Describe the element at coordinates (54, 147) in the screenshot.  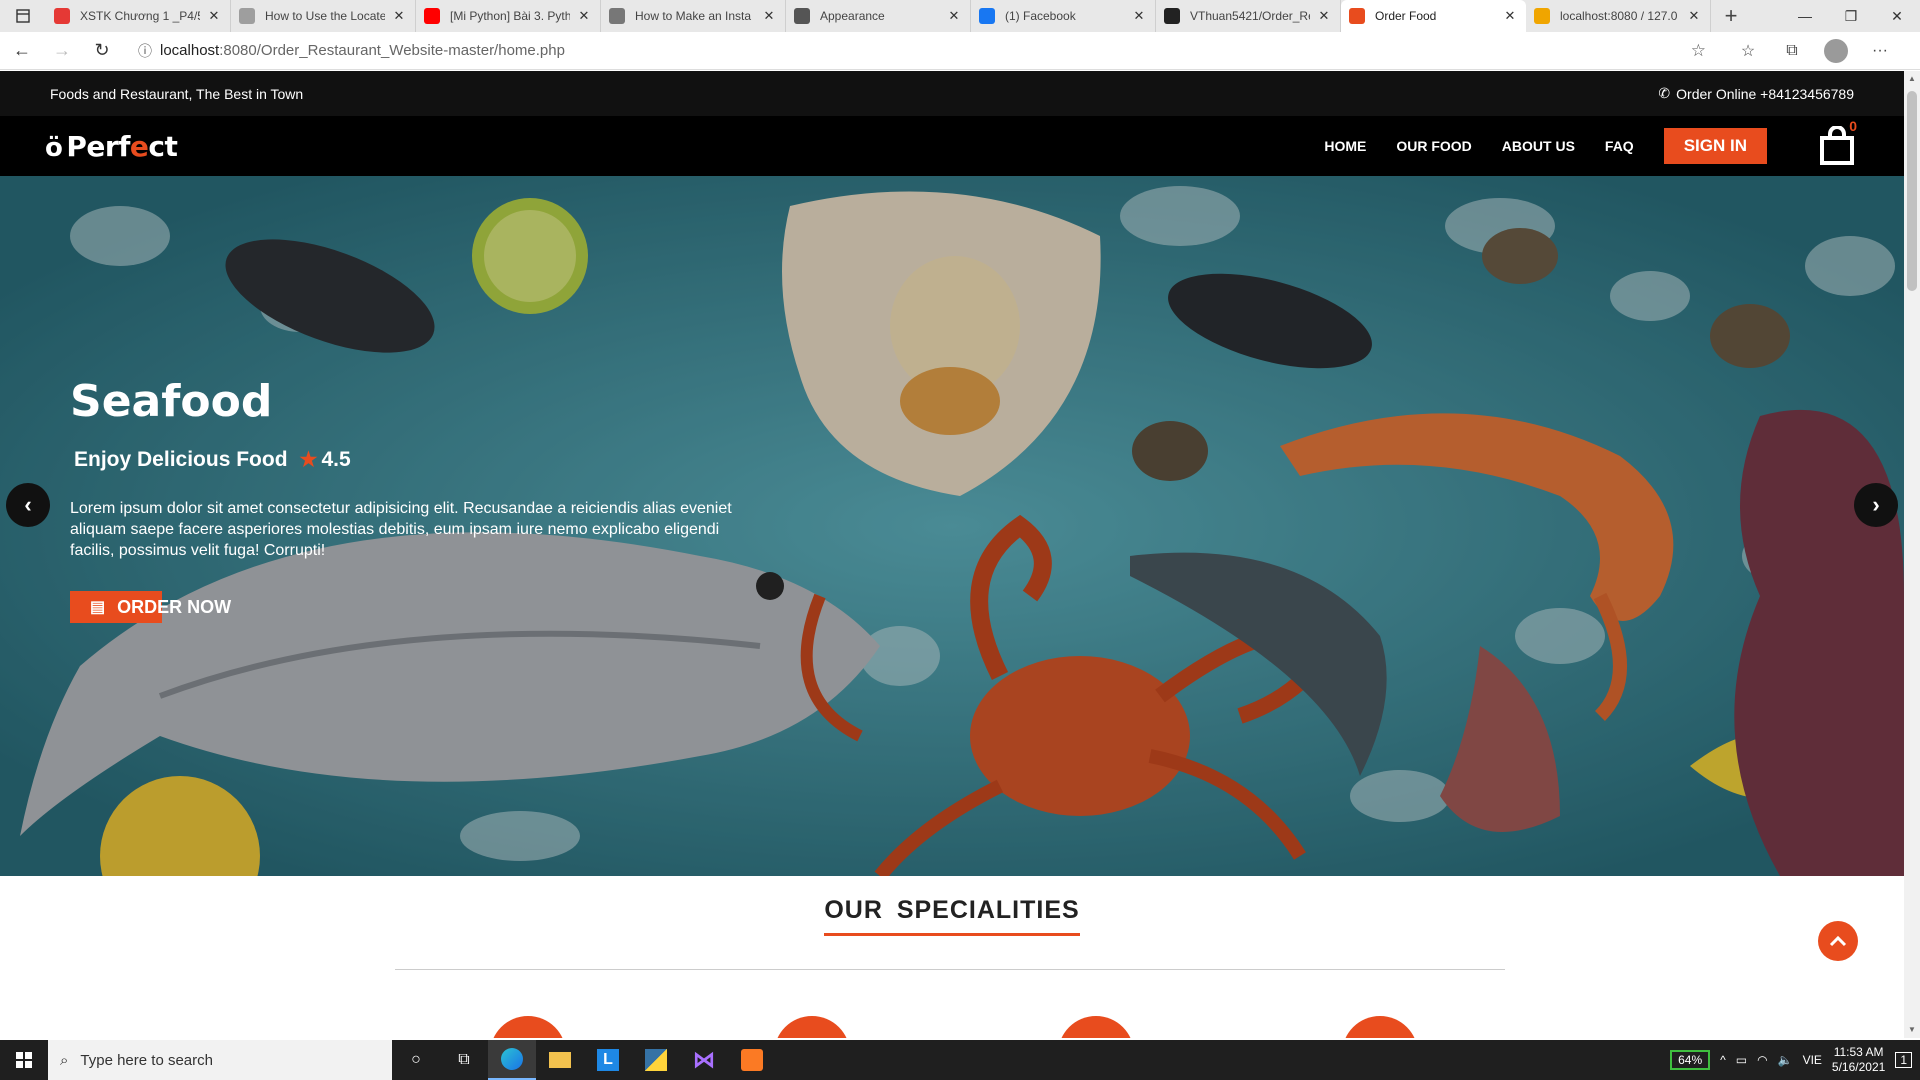
I see `logo-icon: ö` at that location.